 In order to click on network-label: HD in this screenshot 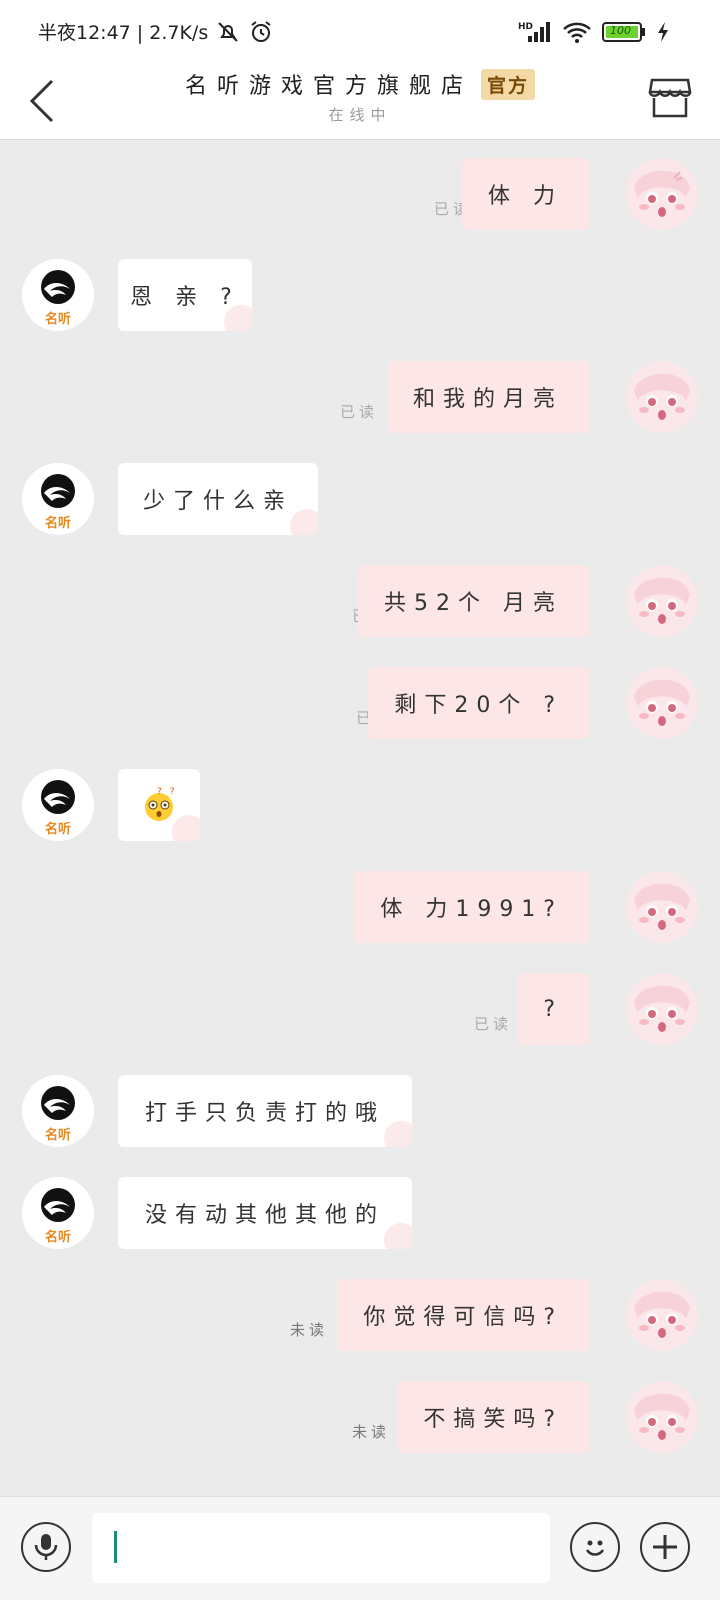, I will do `click(525, 27)`.